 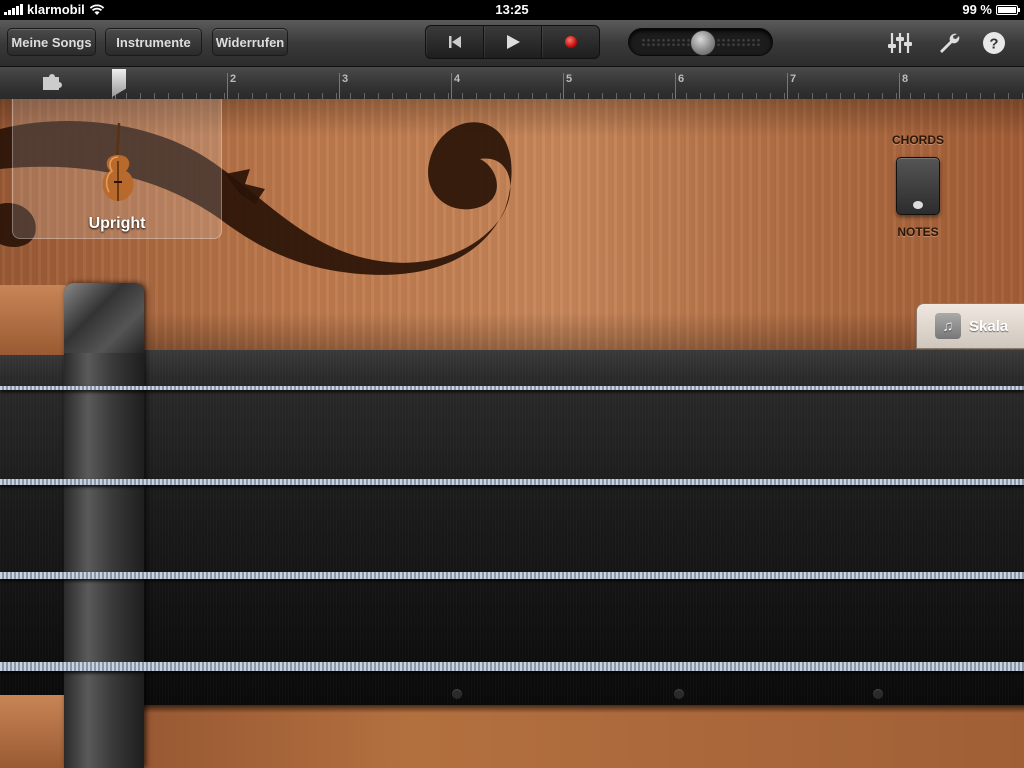 What do you see at coordinates (233, 79) in the screenshot?
I see `ruler-bar-label: 2` at bounding box center [233, 79].